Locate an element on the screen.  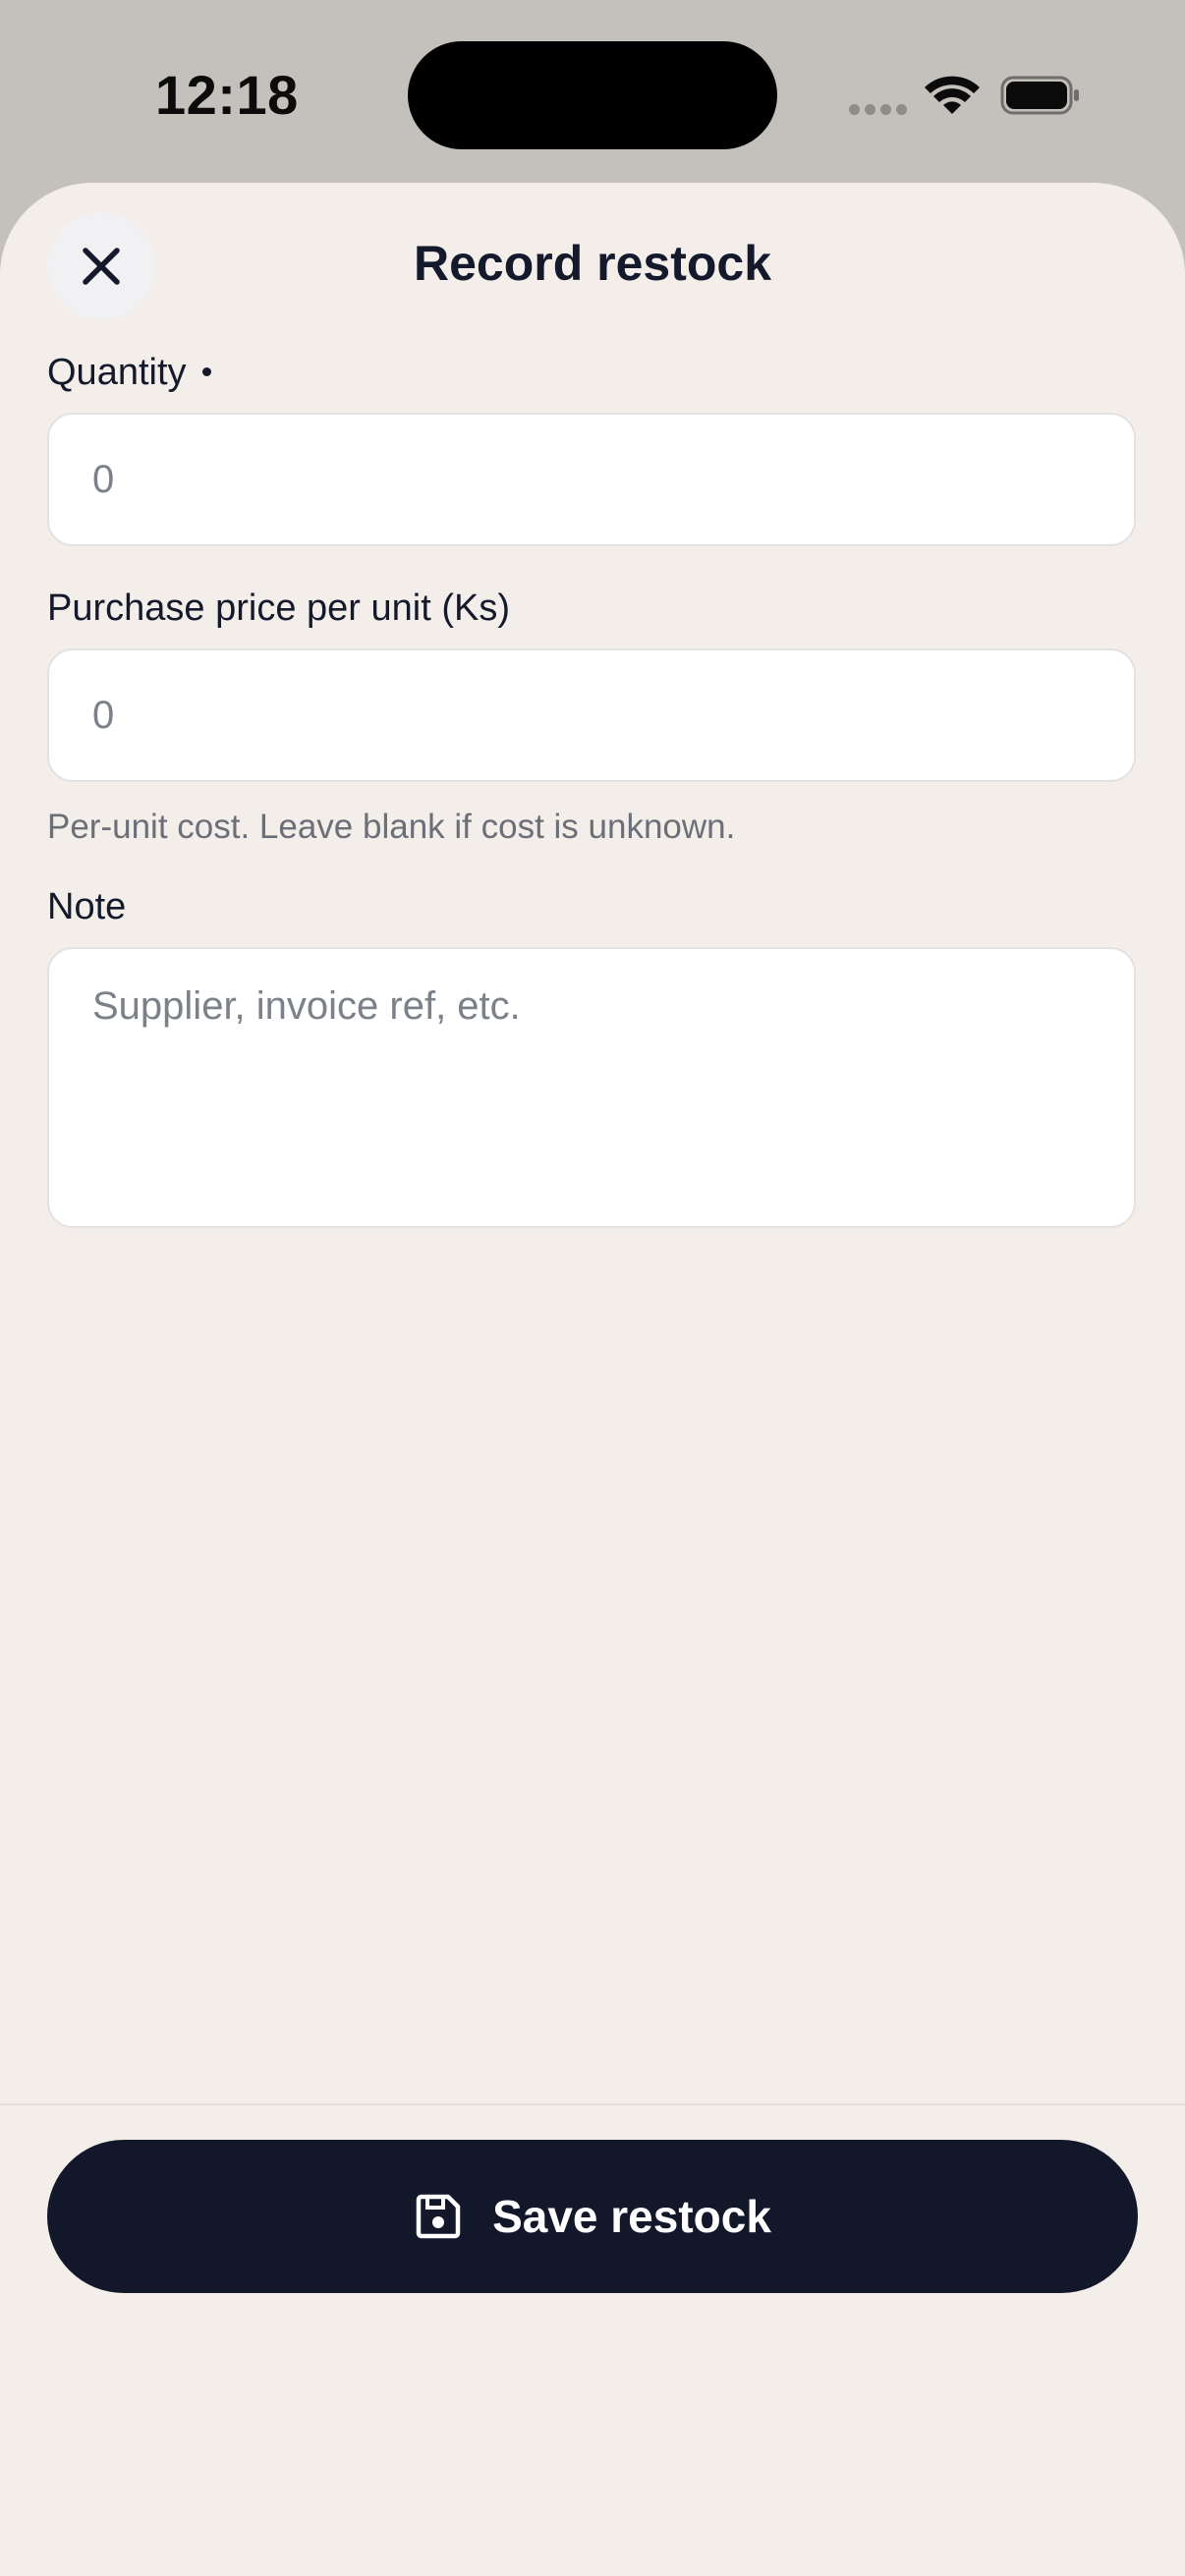
footer-divider is located at coordinates (592, 2104).